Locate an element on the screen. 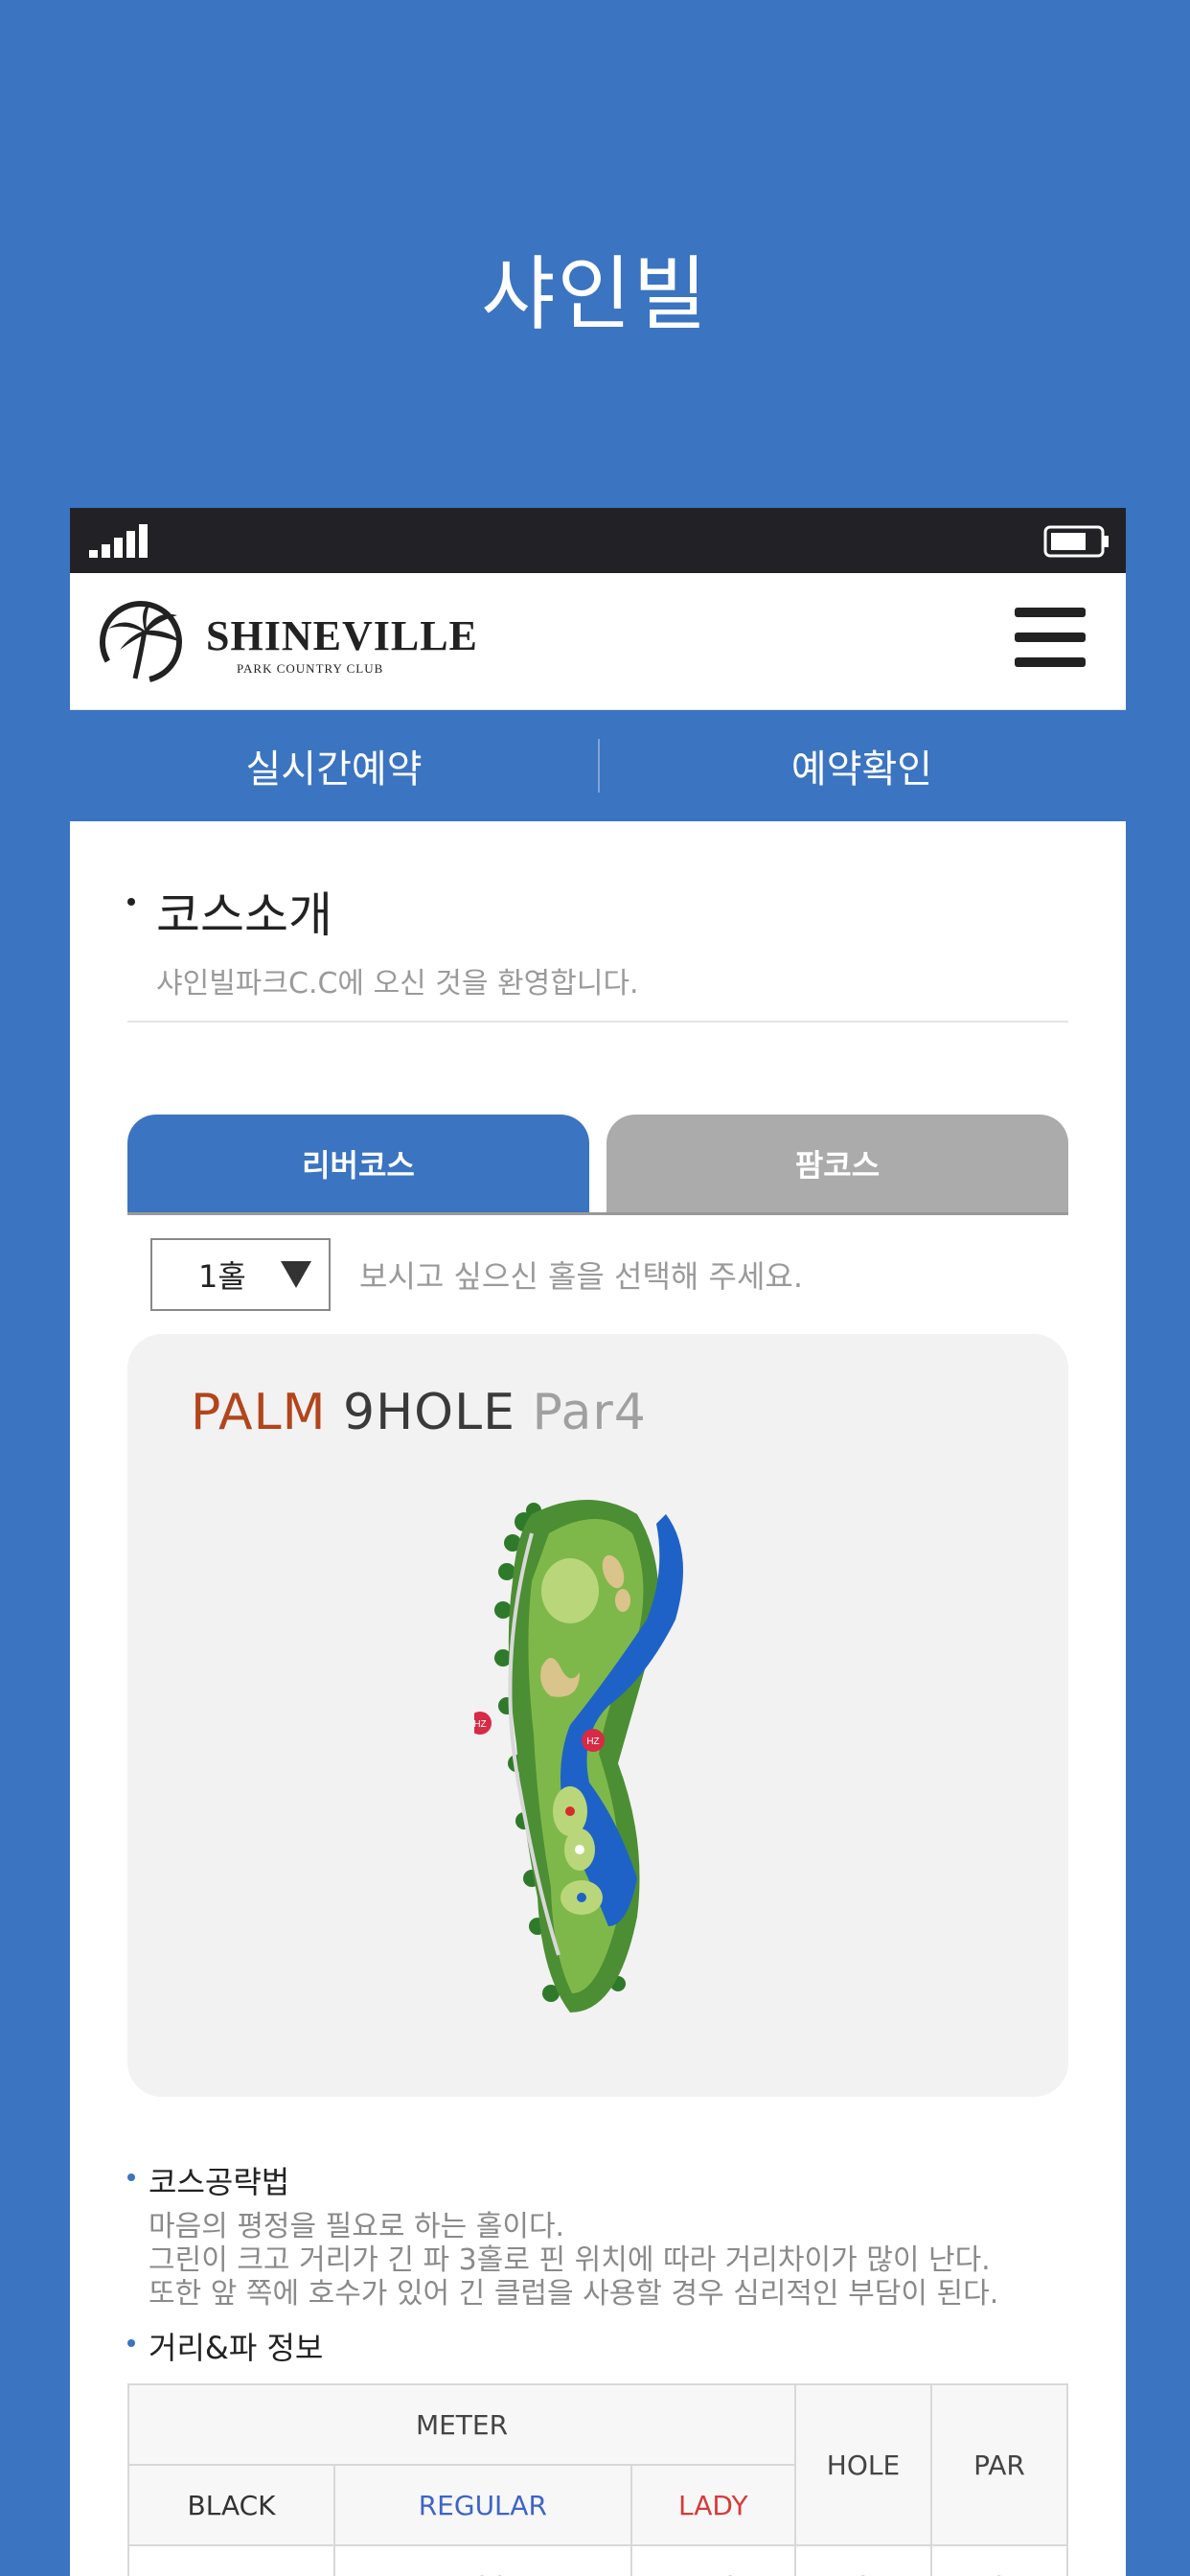 This screenshot has height=2576, width=1190. hole-select: 1홀 is located at coordinates (241, 1274).